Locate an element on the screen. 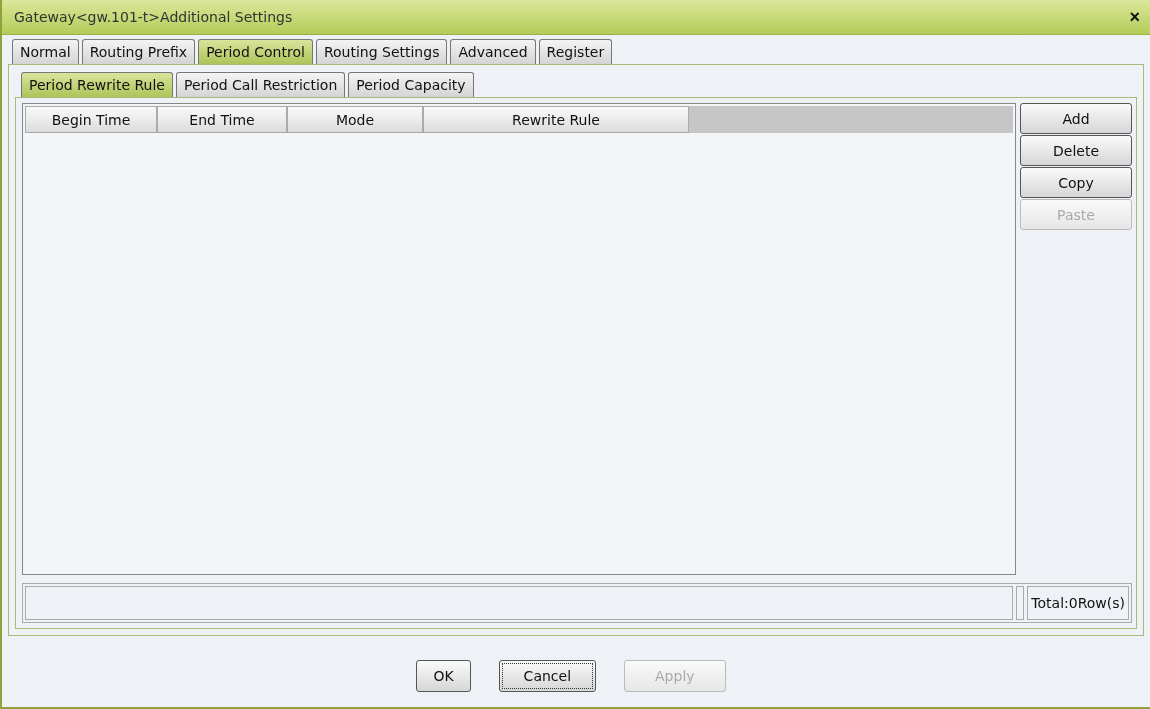 The height and width of the screenshot is (709, 1150). tab: Period Rewrite Rule is located at coordinates (97, 84).